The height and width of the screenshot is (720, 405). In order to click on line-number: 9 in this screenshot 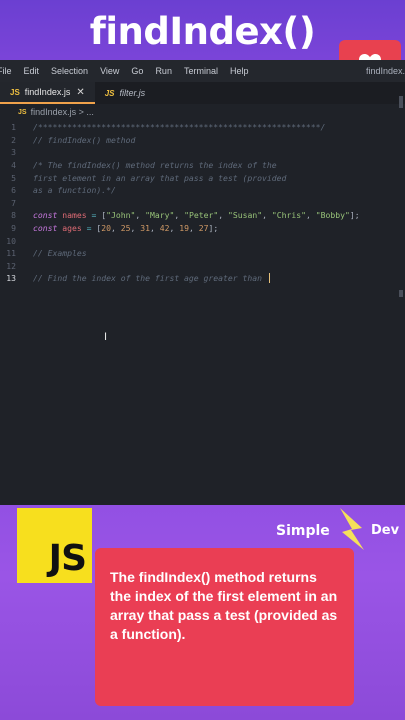, I will do `click(13, 228)`.